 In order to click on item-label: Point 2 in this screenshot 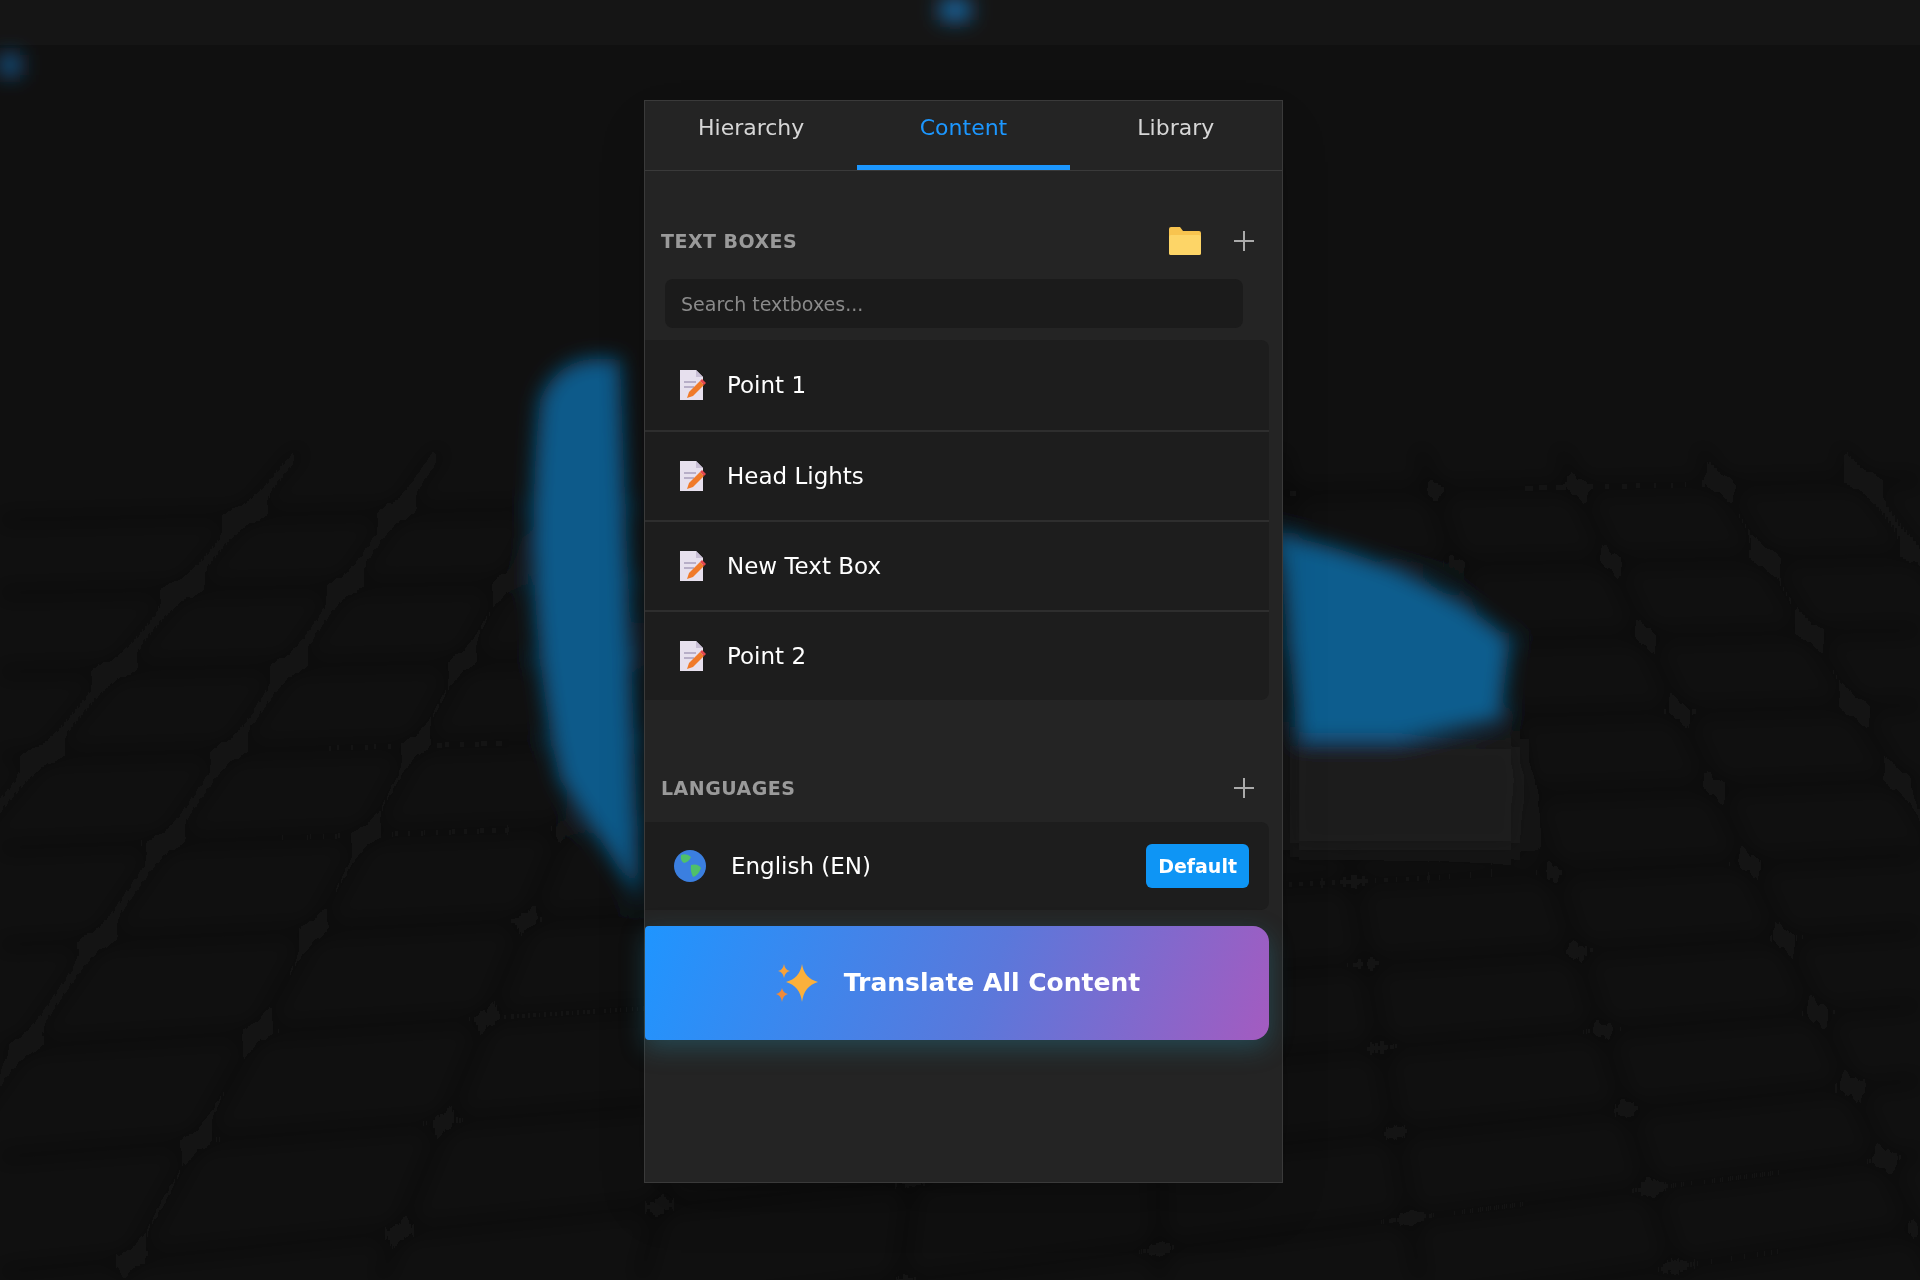, I will do `click(767, 656)`.